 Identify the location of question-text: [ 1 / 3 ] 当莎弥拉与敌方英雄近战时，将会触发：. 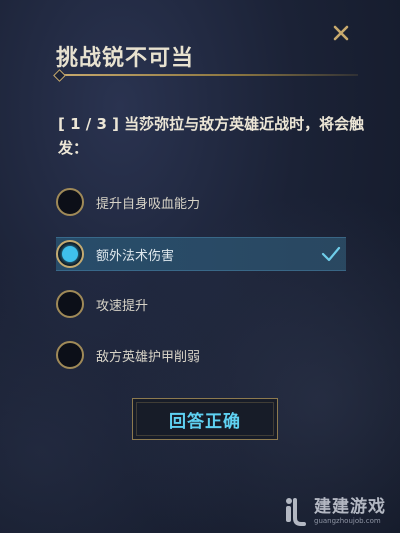
(211, 136).